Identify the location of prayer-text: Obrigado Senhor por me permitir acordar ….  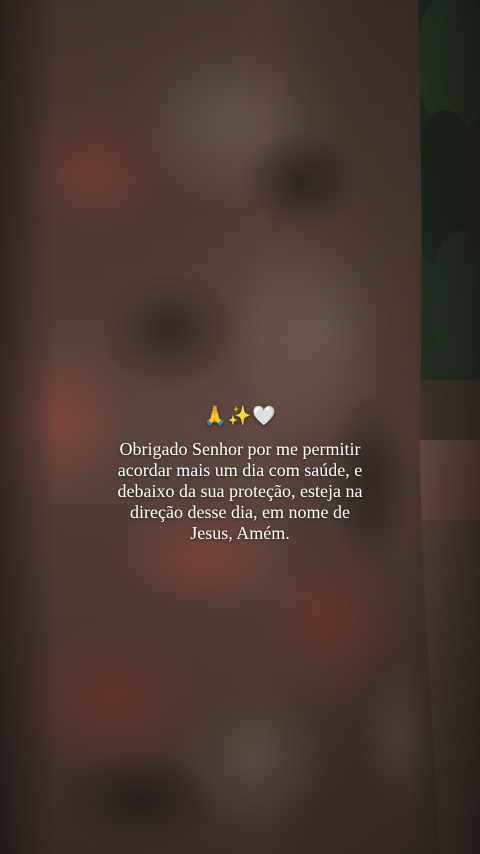
(240, 491).